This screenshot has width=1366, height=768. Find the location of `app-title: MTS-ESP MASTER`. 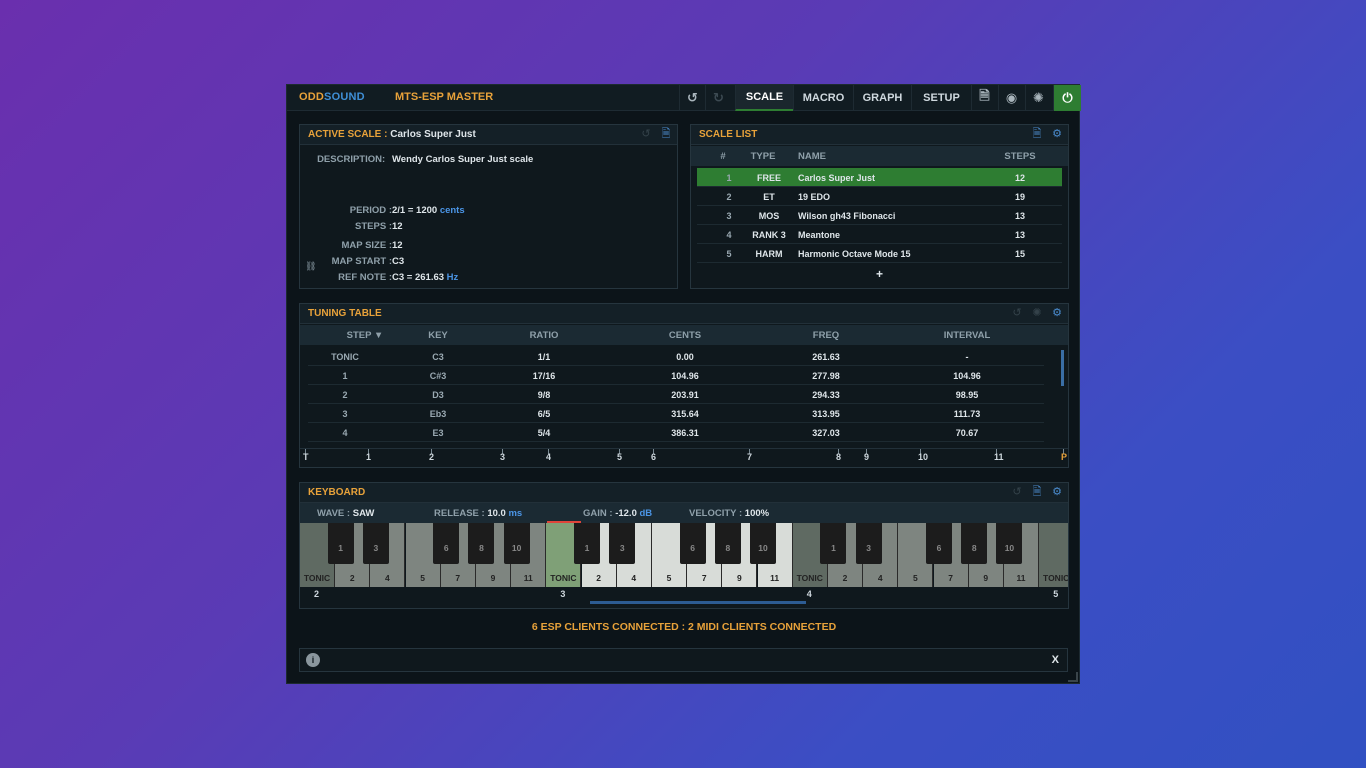

app-title: MTS-ESP MASTER is located at coordinates (444, 97).